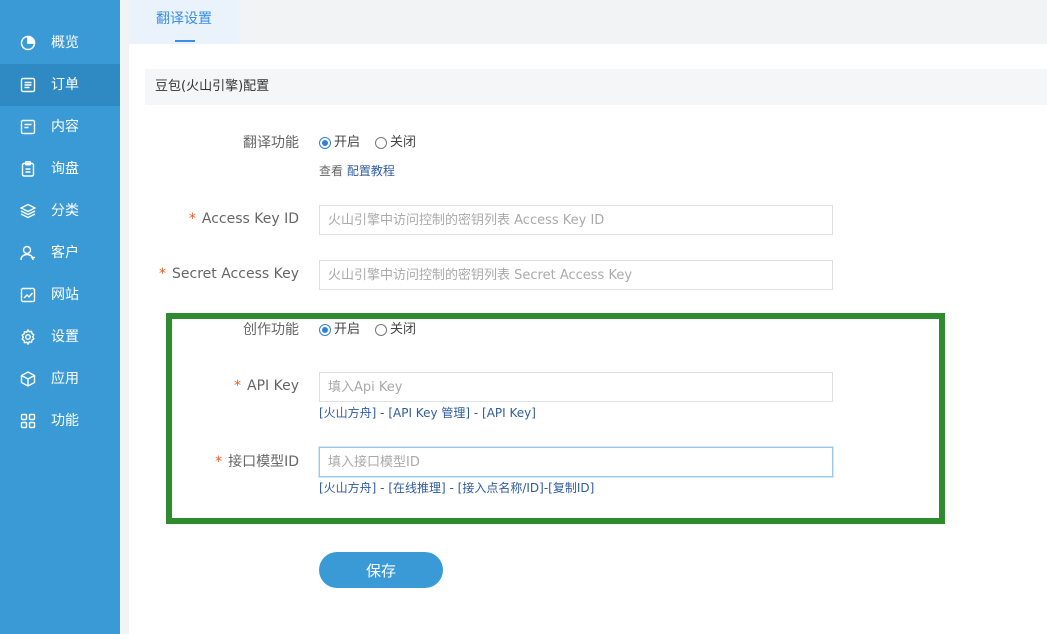 The image size is (1047, 634). I want to click on help-prefix: 查看, so click(331, 171).